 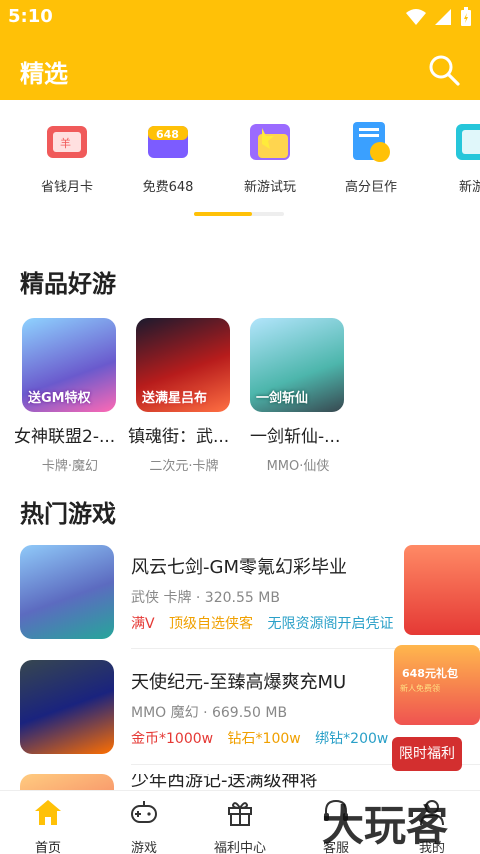 I want to click on promo-box-title: 648元礼包, so click(x=430, y=673).